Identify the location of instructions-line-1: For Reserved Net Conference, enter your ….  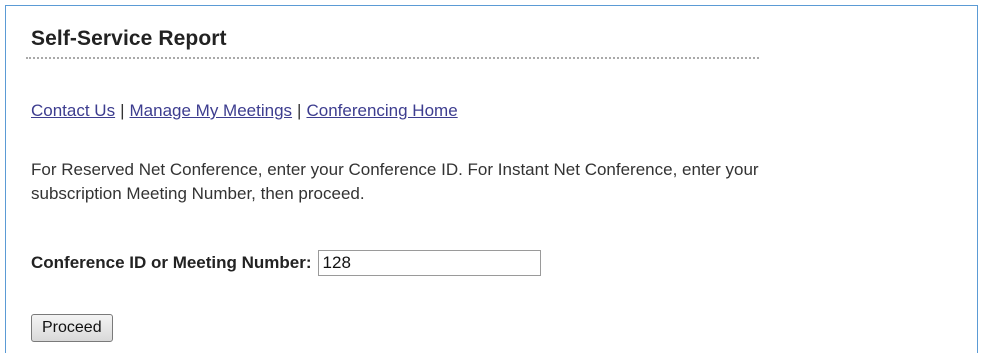
(395, 169).